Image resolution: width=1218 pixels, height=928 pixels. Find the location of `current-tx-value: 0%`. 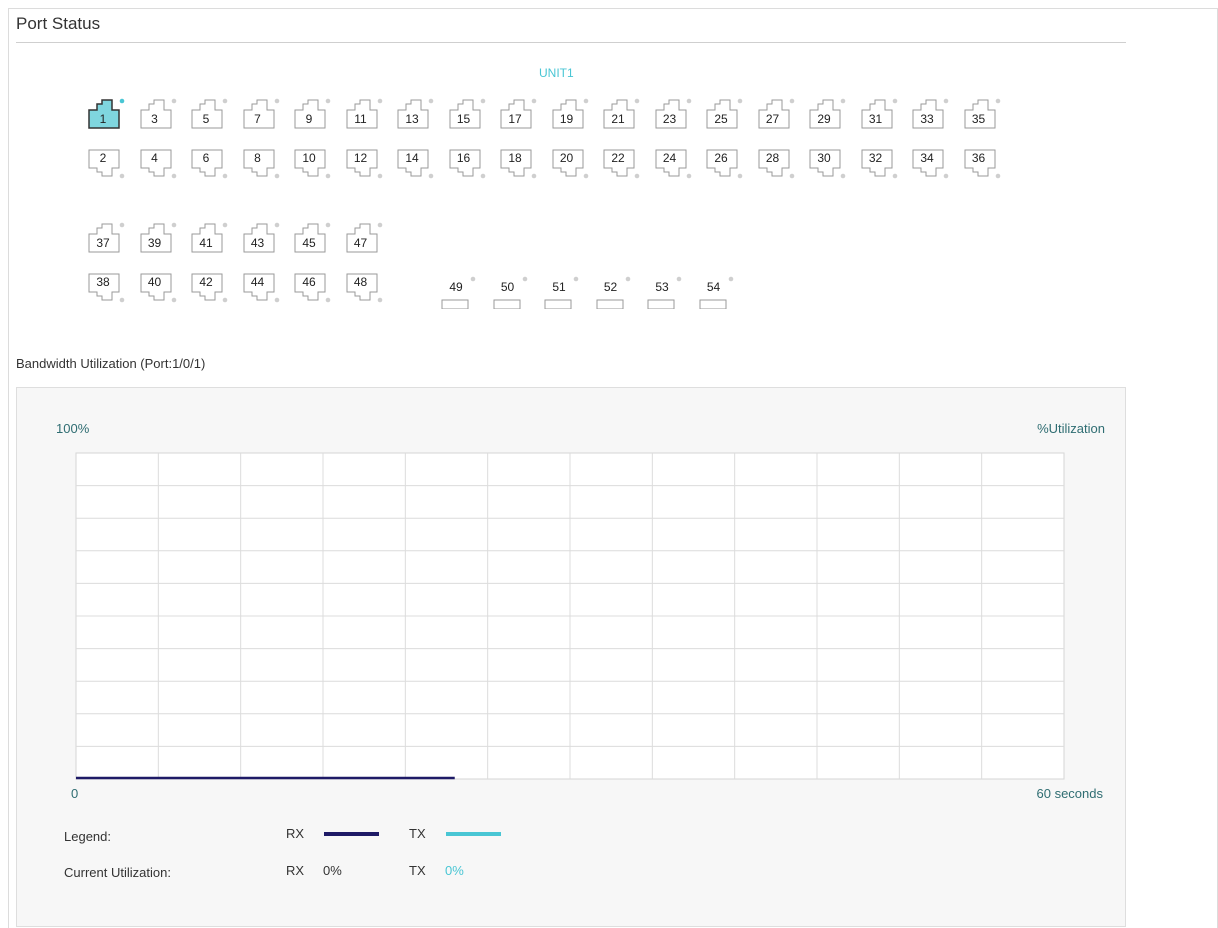

current-tx-value: 0% is located at coordinates (454, 870).